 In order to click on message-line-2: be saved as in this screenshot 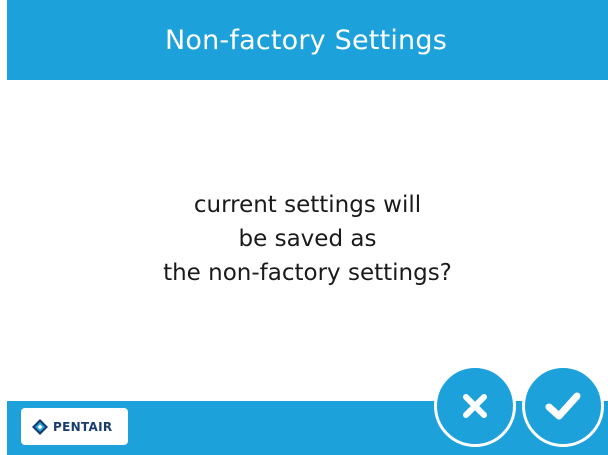, I will do `click(307, 239)`.